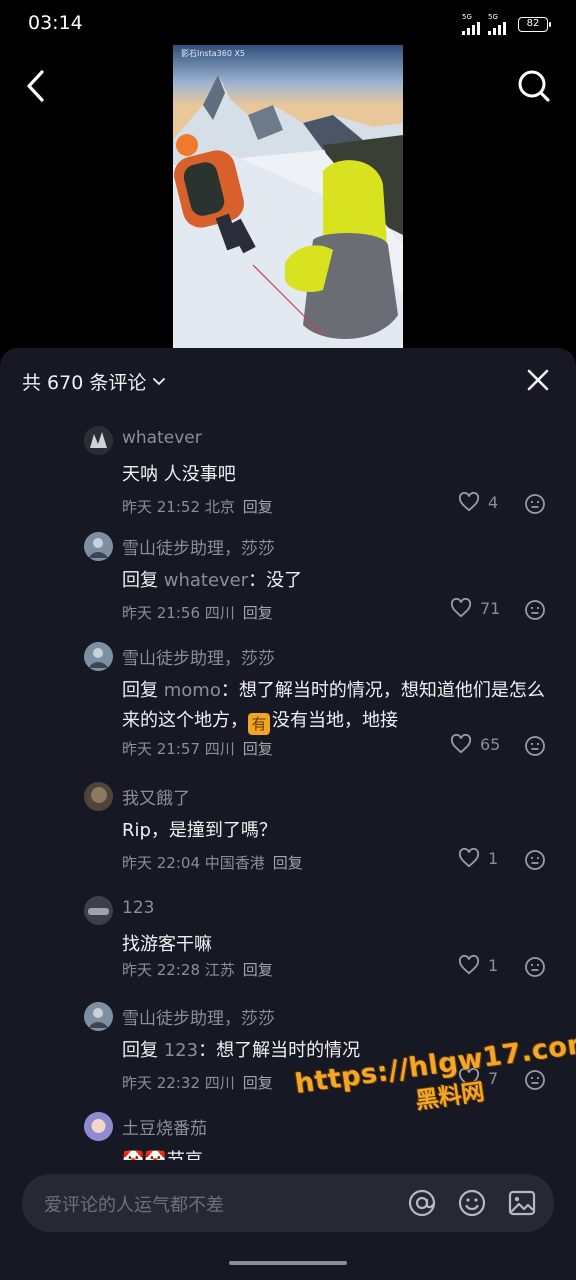 The height and width of the screenshot is (1280, 576). What do you see at coordinates (522, 1203) in the screenshot?
I see `image-icon` at bounding box center [522, 1203].